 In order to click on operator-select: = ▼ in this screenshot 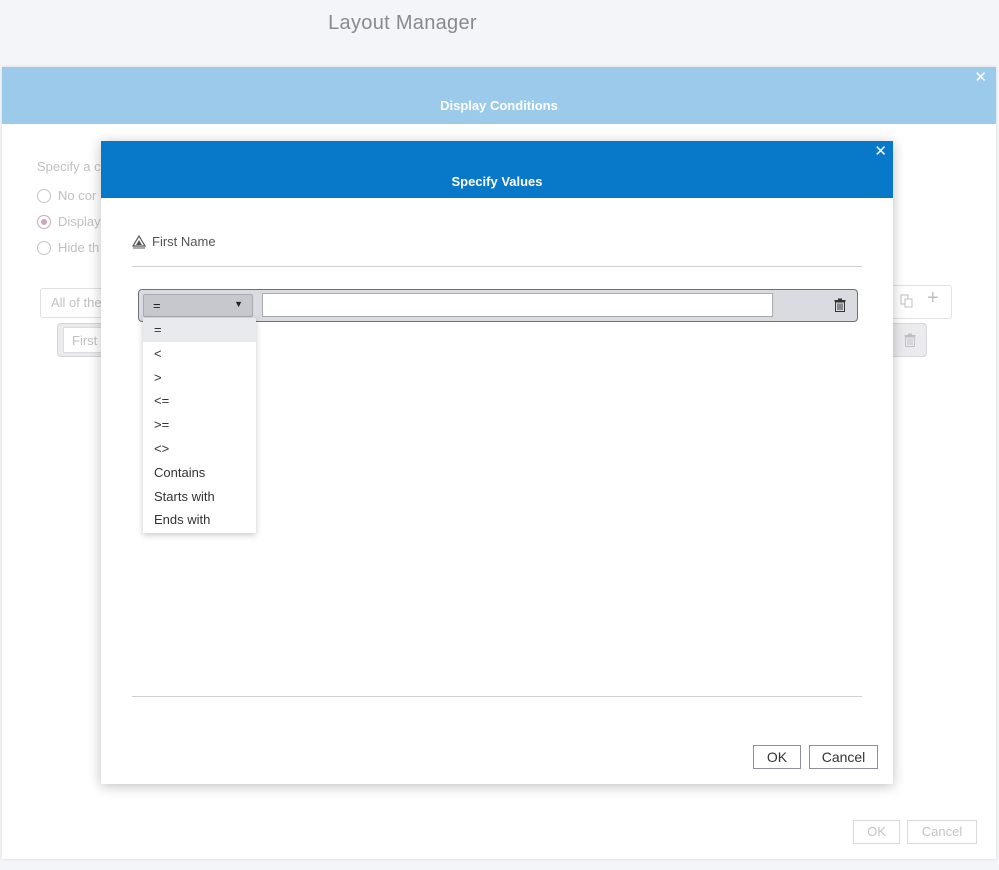, I will do `click(198, 305)`.